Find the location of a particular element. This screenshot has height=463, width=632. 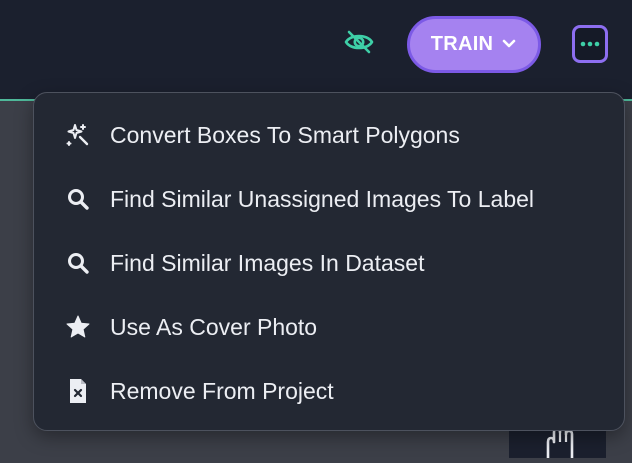

chevron-down-icon is located at coordinates (509, 44).